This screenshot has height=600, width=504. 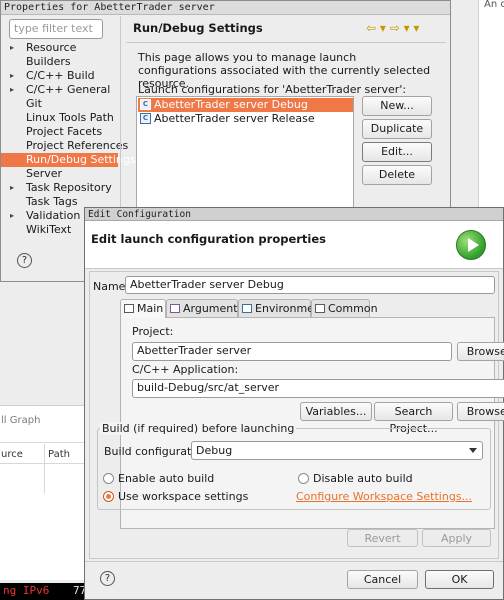 What do you see at coordinates (382, 579) in the screenshot?
I see `cancel-button: Cancel` at bounding box center [382, 579].